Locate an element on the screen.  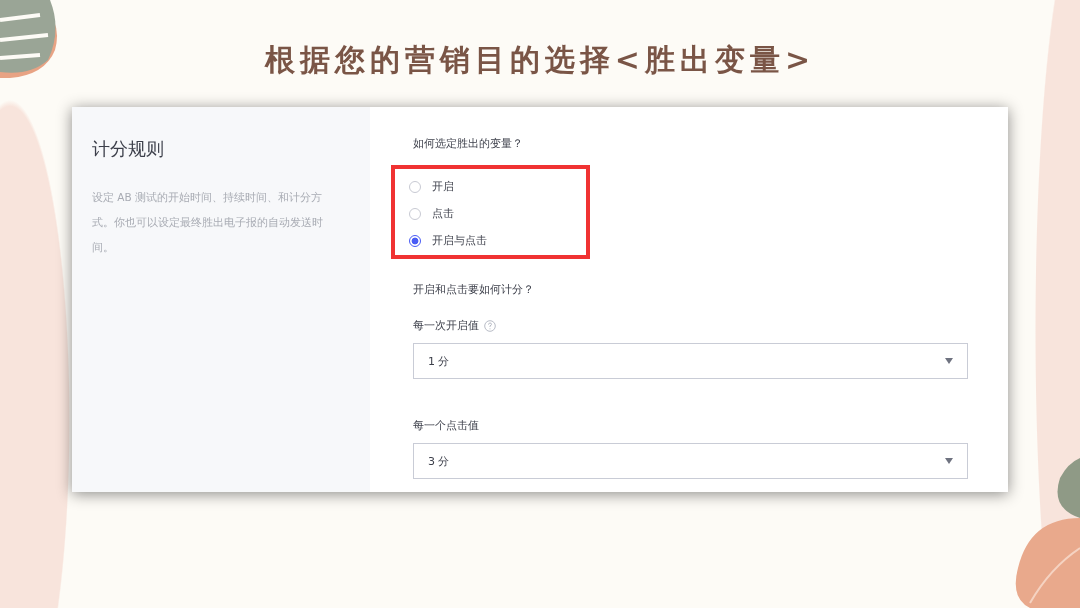
field-label: 每一个点击值 is located at coordinates (446, 426).